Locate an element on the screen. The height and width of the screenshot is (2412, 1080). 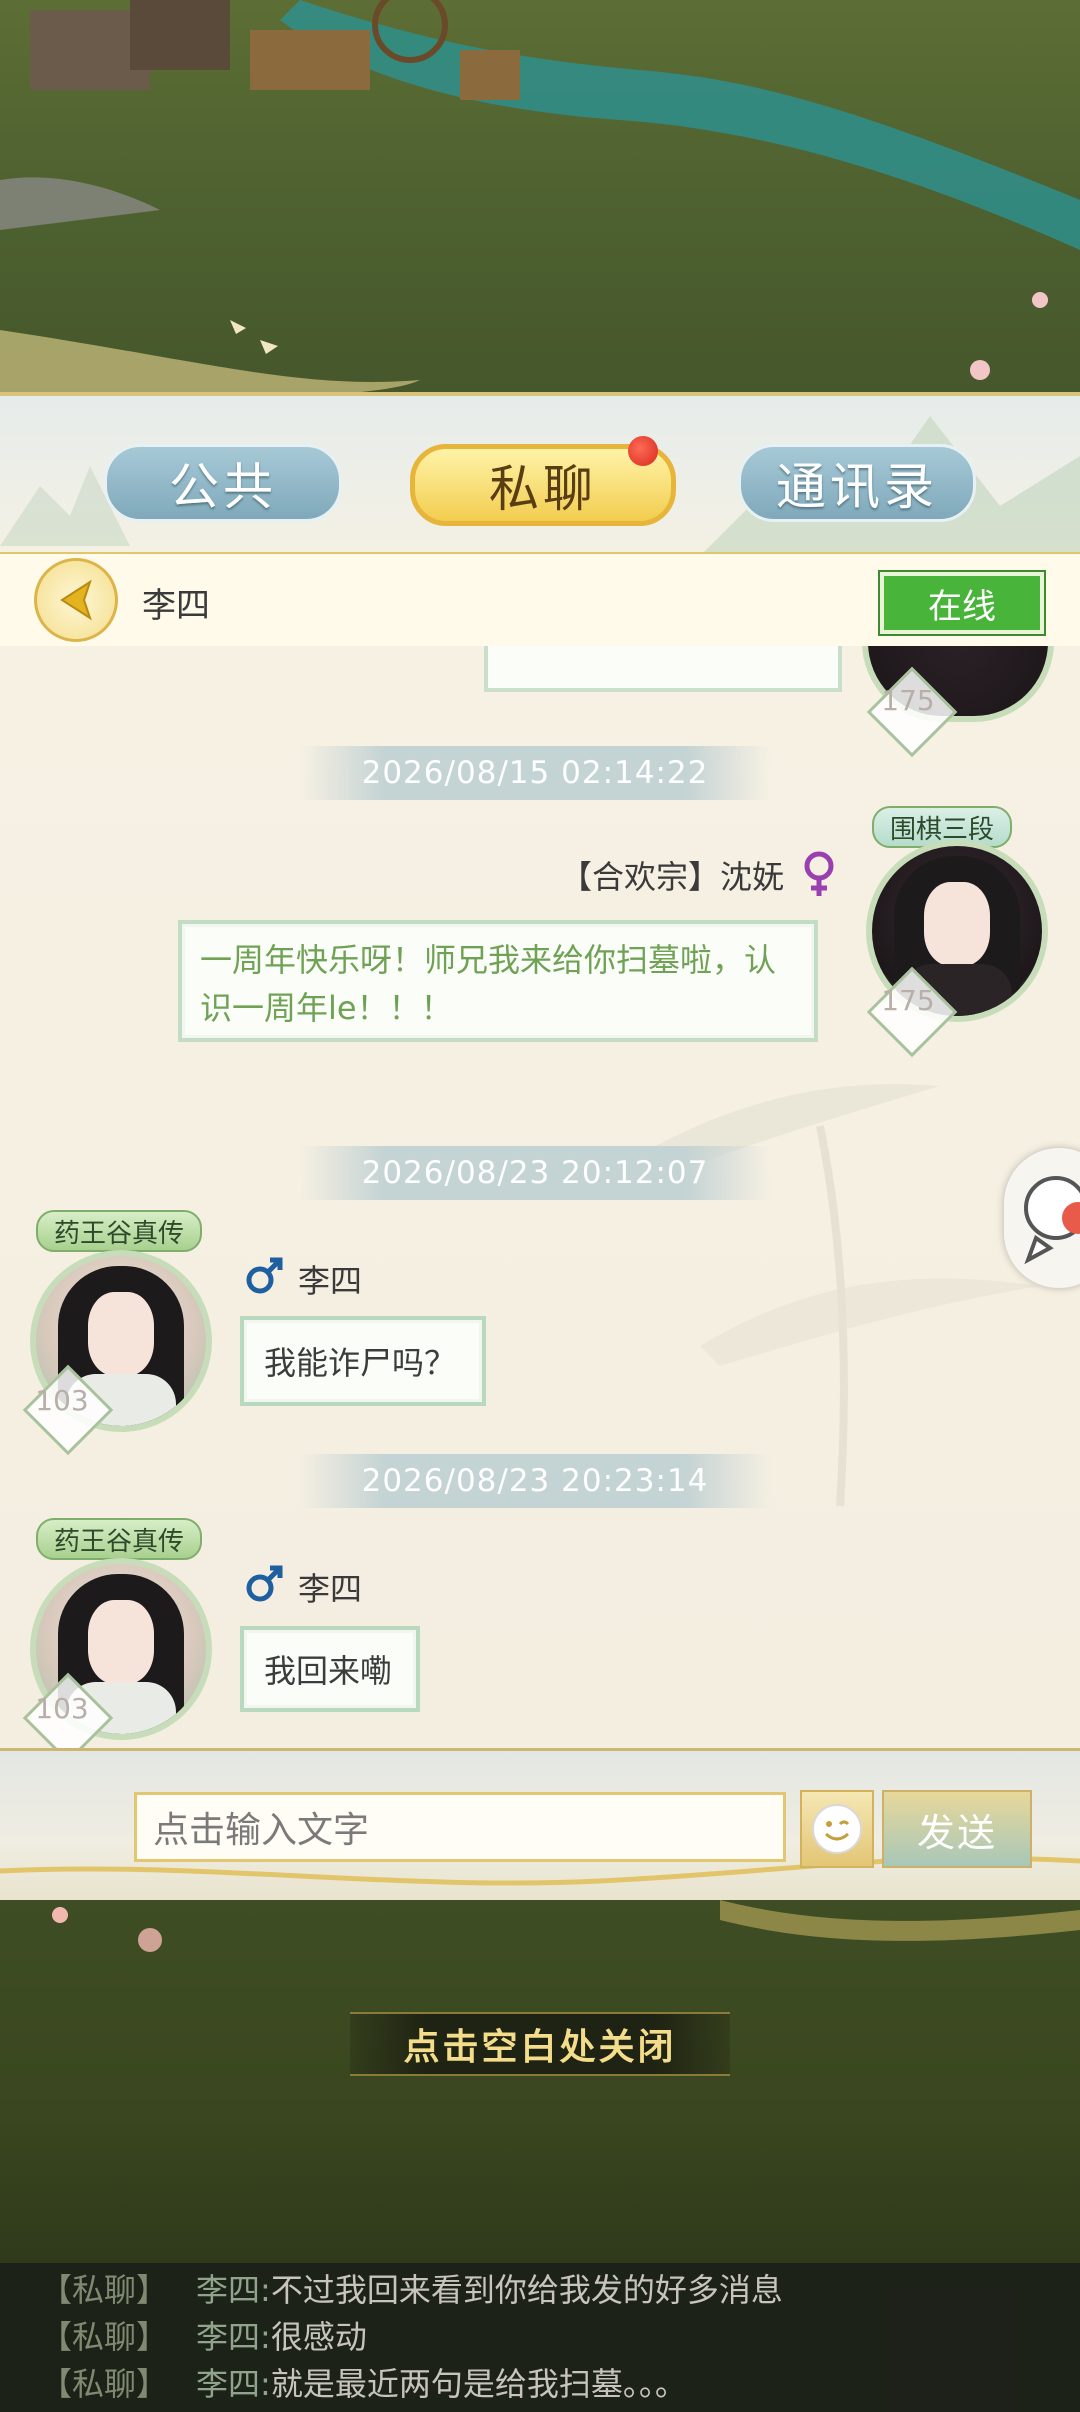
message-input: 点击输入文字 is located at coordinates (460, 1827).